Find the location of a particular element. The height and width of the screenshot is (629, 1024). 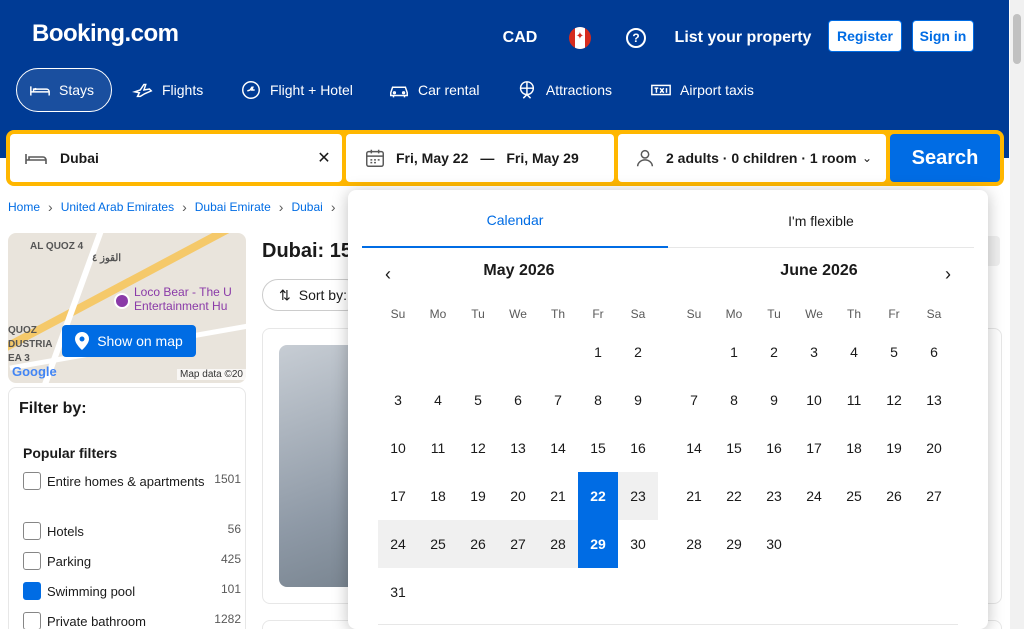

search-button: Search is located at coordinates (945, 158).